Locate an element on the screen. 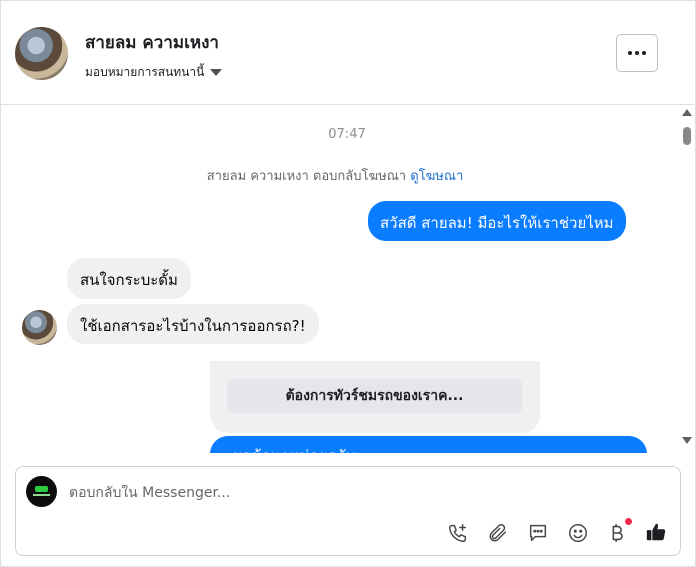 This screenshot has width=696, height=567. baht-payment-icon is located at coordinates (617, 533).